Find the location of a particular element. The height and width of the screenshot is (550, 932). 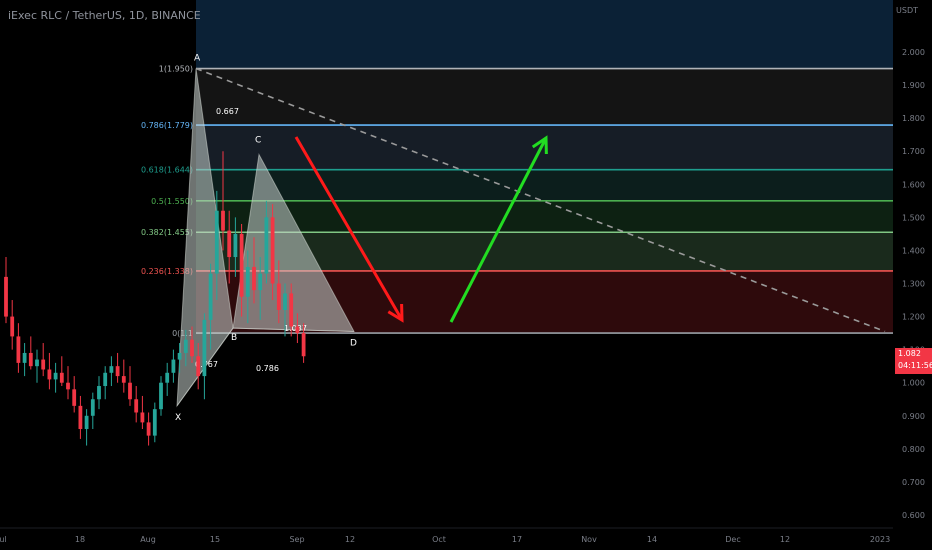

x-tick-label: Aug is located at coordinates (148, 539).